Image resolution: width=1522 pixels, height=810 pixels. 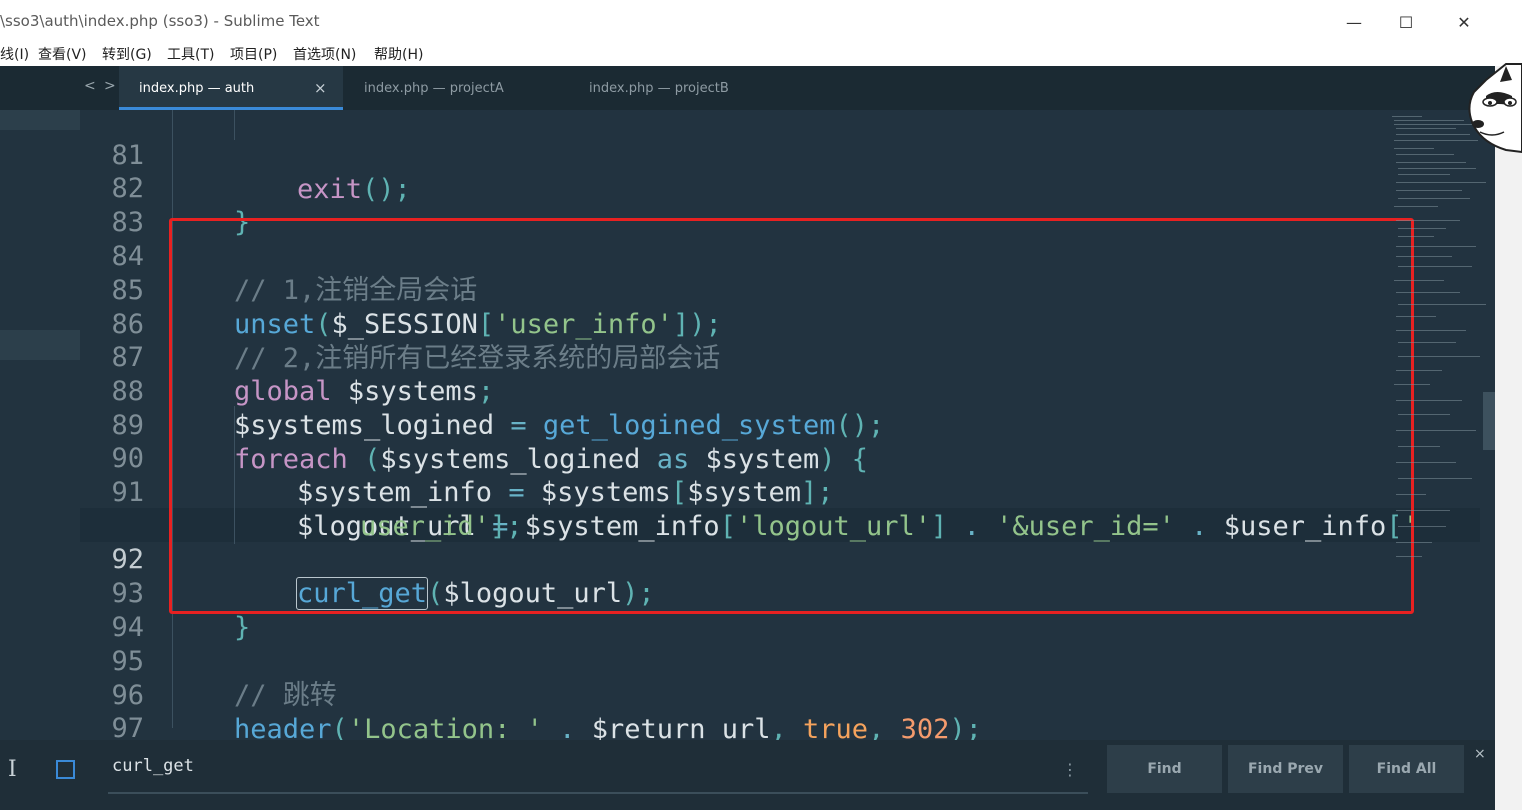 I want to click on tab-index-projectb: index.php — projectB, so click(x=680, y=88).